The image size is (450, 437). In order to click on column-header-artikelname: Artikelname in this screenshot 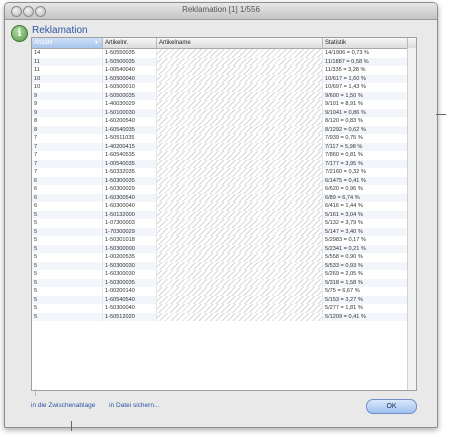, I will do `click(240, 43)`.